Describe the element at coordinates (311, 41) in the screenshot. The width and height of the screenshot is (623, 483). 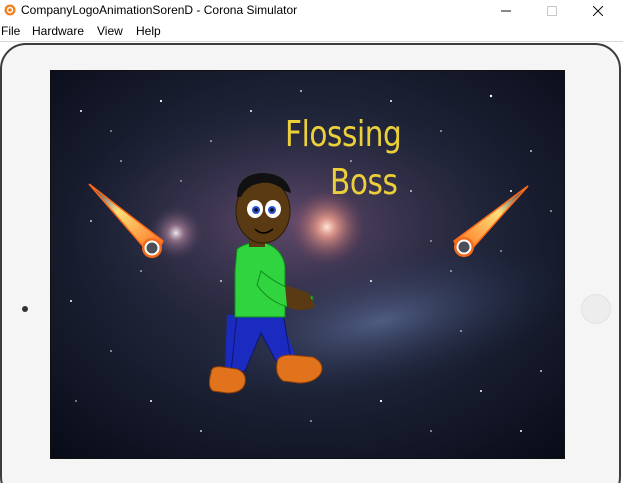
I see `menu-separator` at that location.